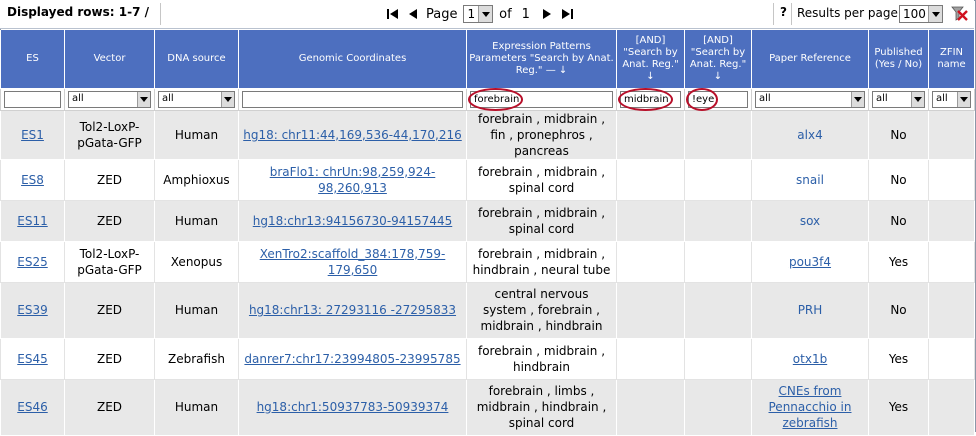 The image size is (976, 436). I want to click on es-link: ES25, so click(32, 262).